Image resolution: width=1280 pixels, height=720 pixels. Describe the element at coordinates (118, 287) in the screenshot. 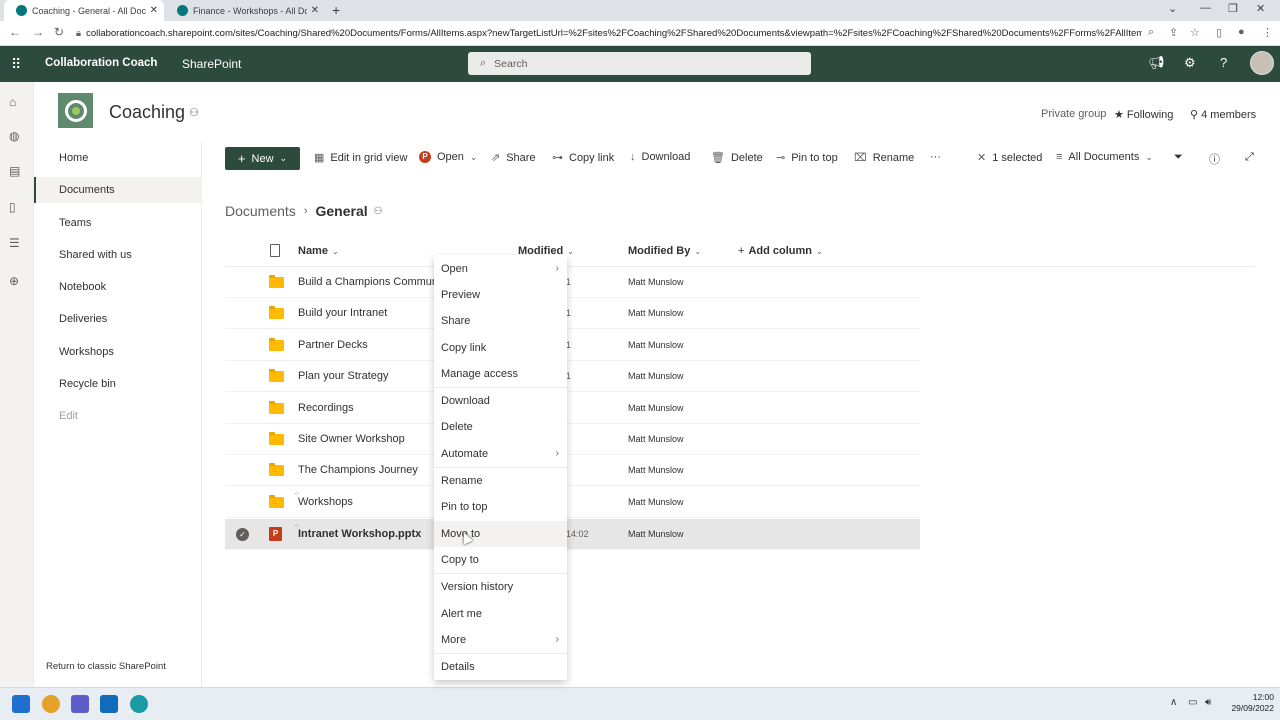

I see `nav-item-notebook: Notebook` at that location.